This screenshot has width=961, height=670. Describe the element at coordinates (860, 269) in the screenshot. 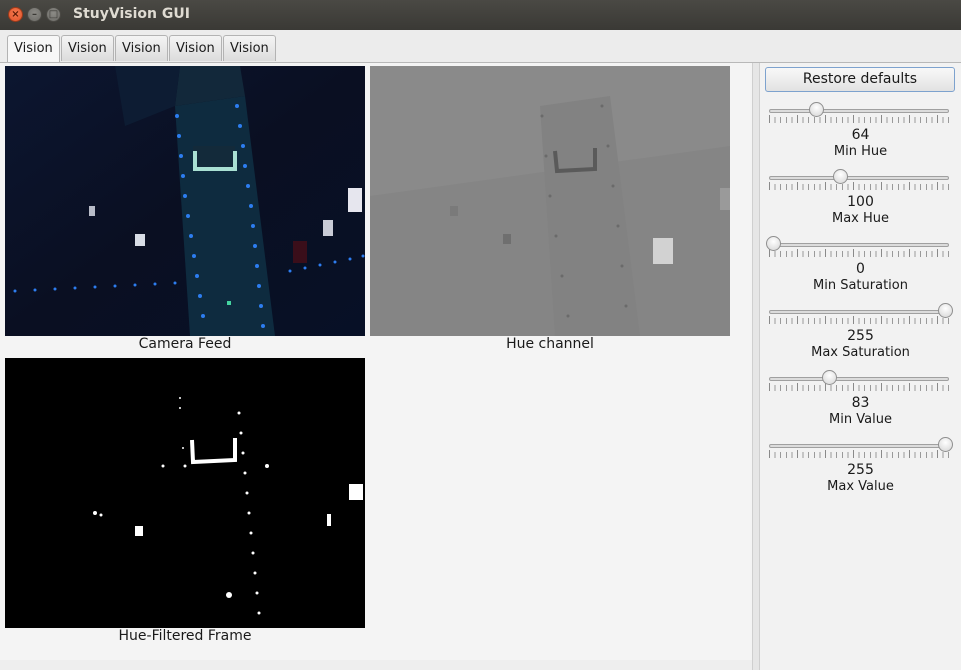

I see `min-saturation-value: 0` at that location.